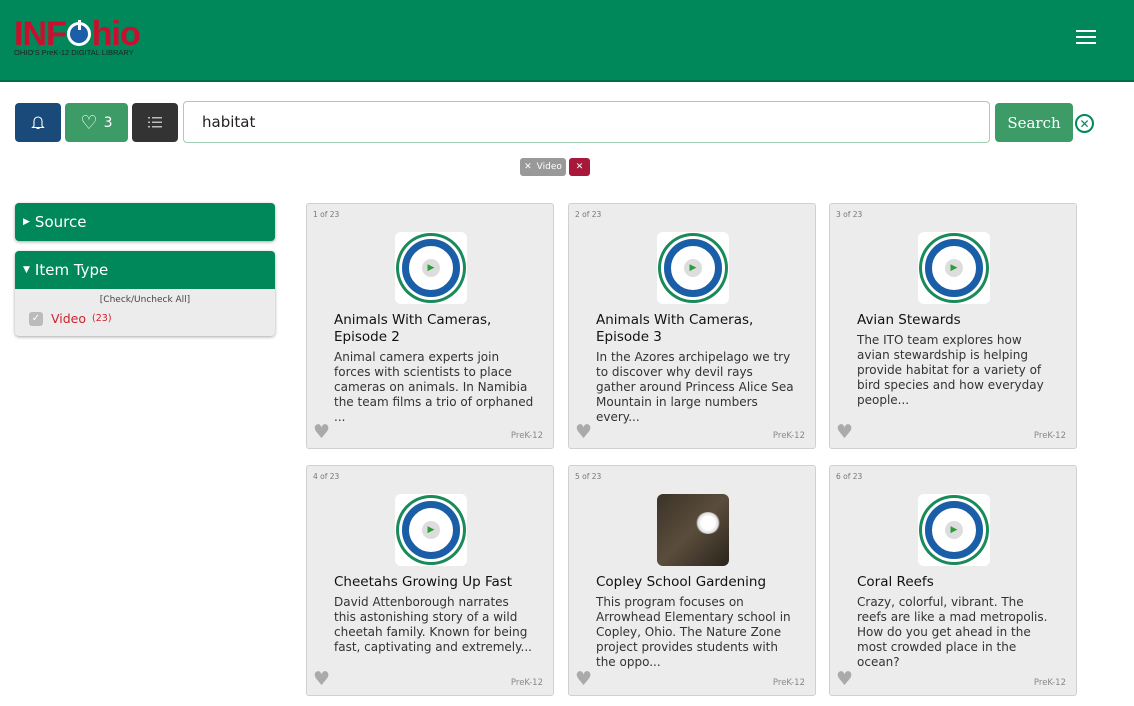 The height and width of the screenshot is (706, 1134). I want to click on result-title: Avian Stewards, so click(957, 320).